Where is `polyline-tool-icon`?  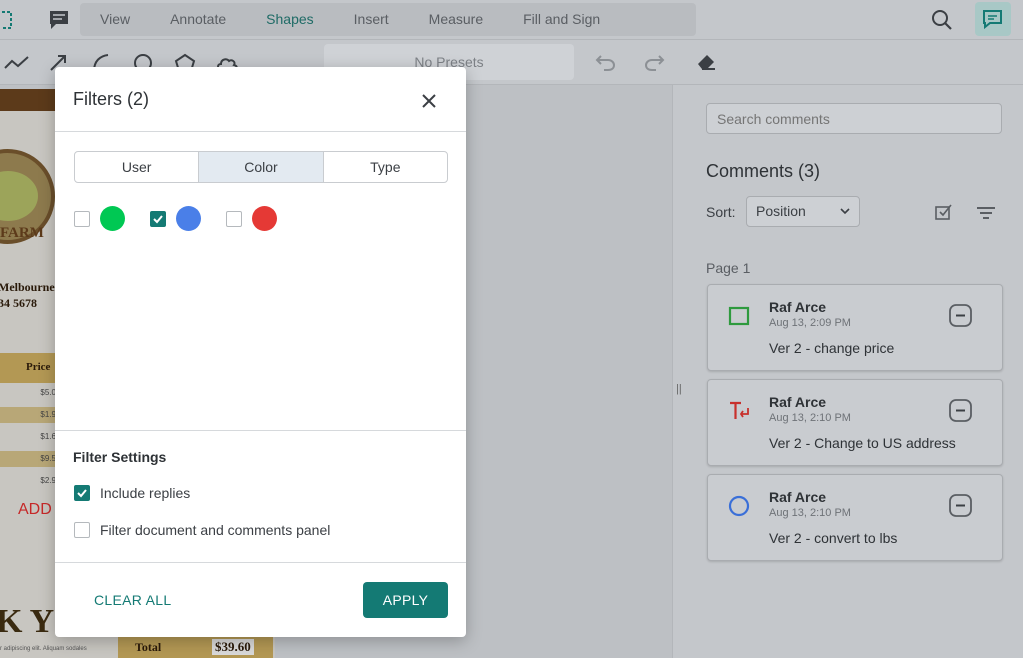 polyline-tool-icon is located at coordinates (17, 63).